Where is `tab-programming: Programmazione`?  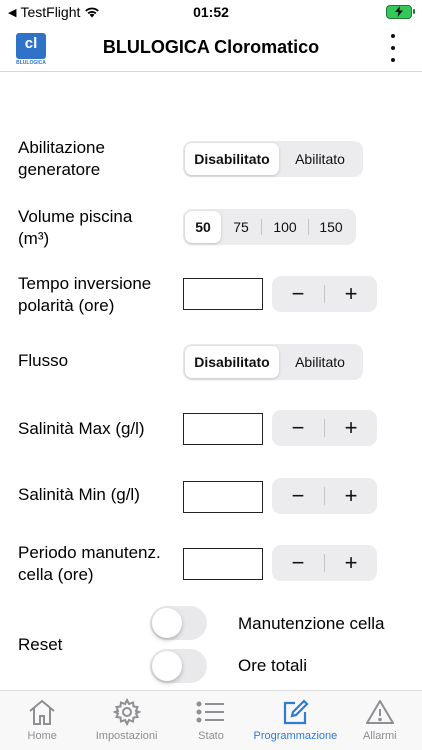
tab-programming: Programmazione is located at coordinates (295, 720).